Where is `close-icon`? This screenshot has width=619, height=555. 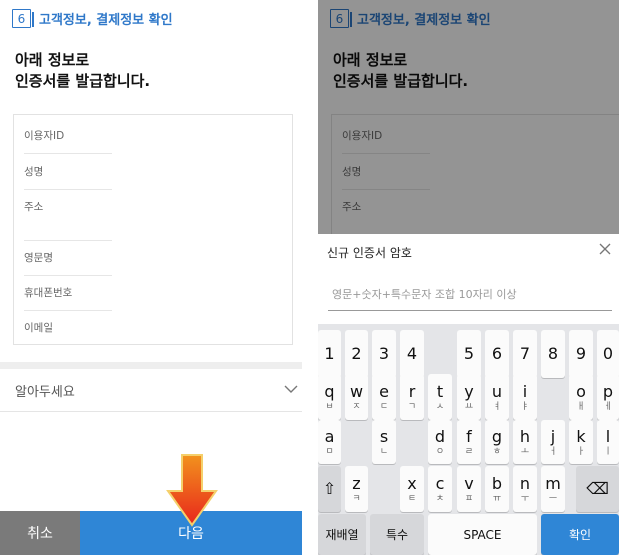 close-icon is located at coordinates (605, 249).